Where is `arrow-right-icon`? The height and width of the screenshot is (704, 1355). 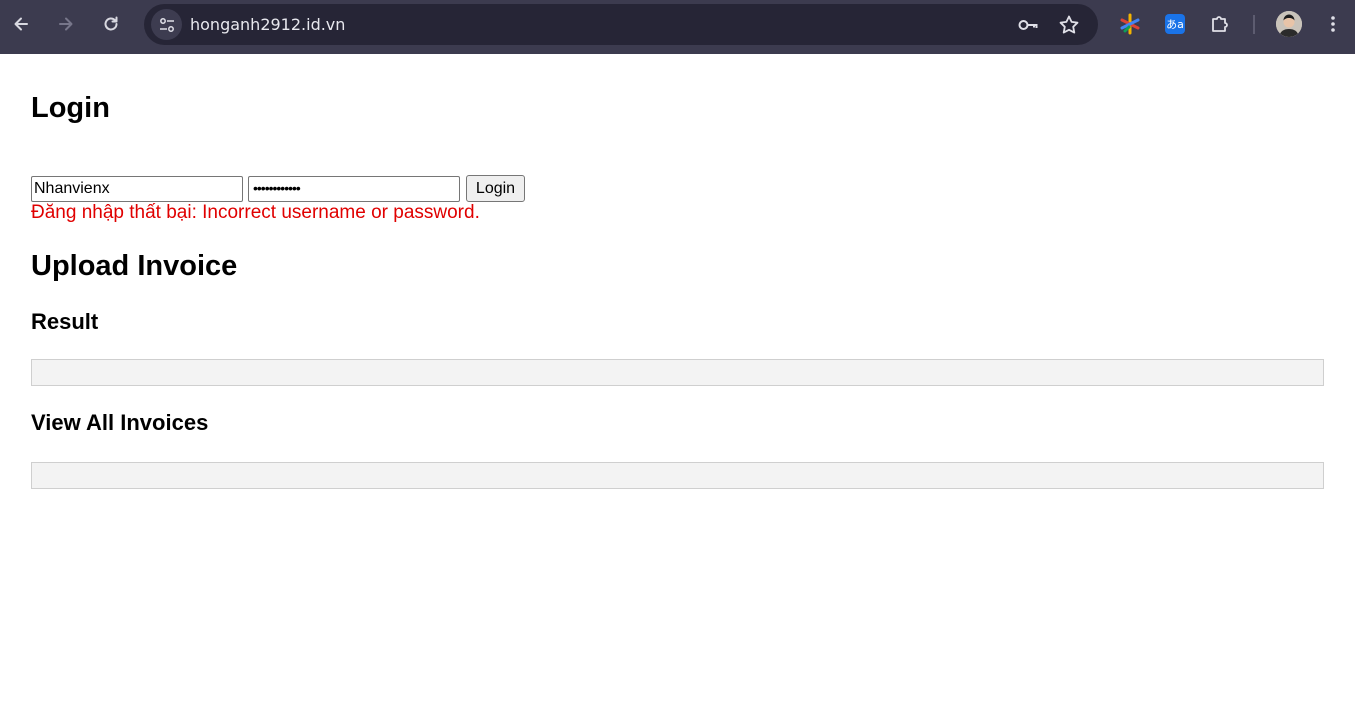
arrow-right-icon is located at coordinates (66, 24).